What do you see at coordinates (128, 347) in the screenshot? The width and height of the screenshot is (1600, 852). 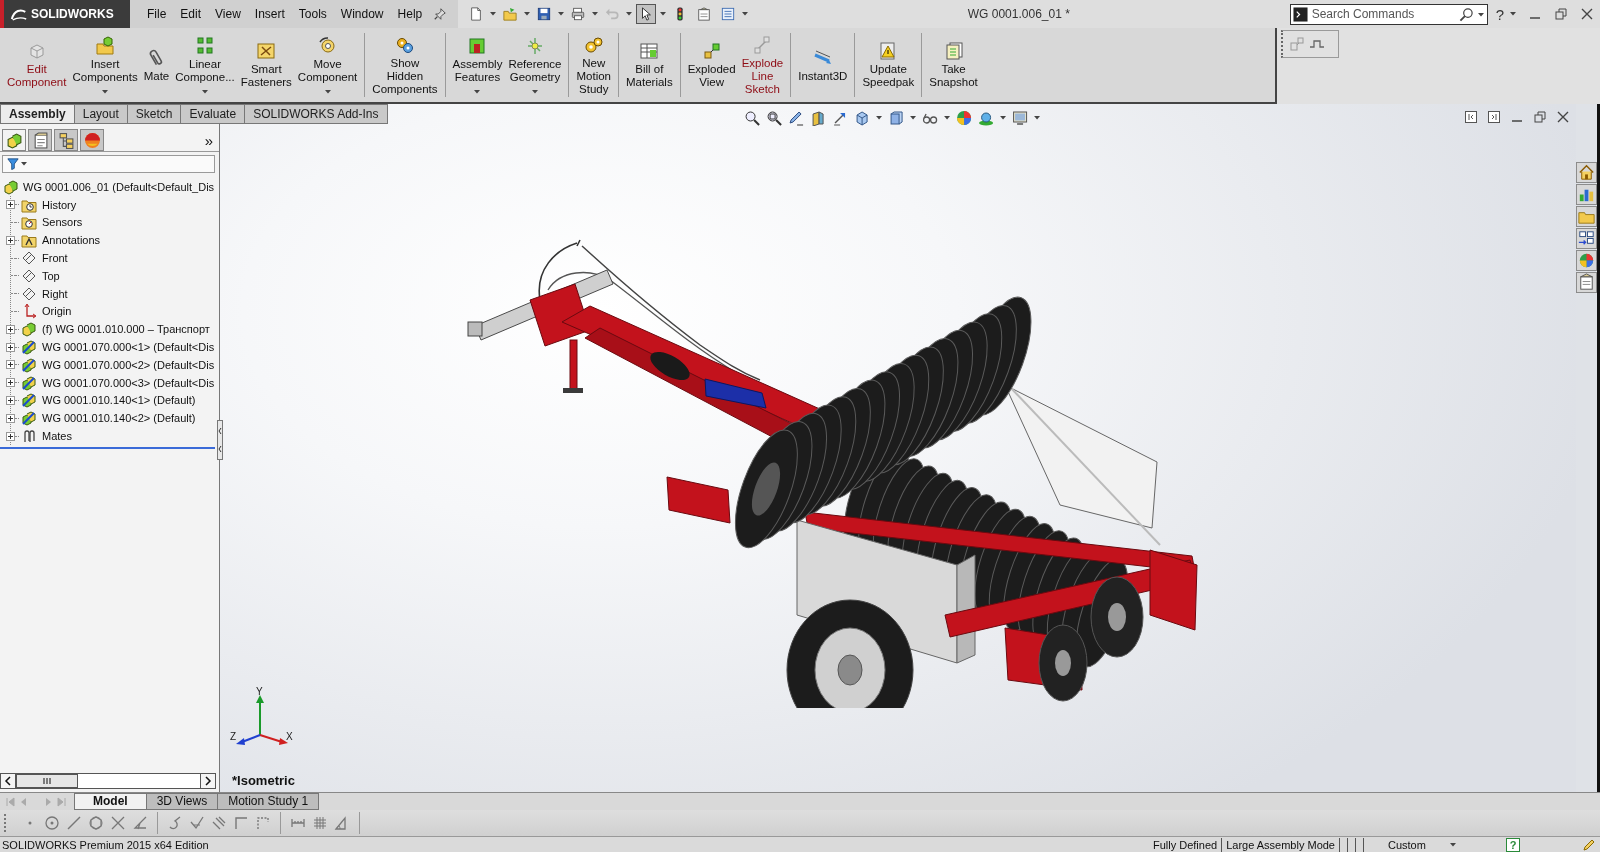 I see `tree-item: WG 0001.070.000<1> (Default<Dis` at bounding box center [128, 347].